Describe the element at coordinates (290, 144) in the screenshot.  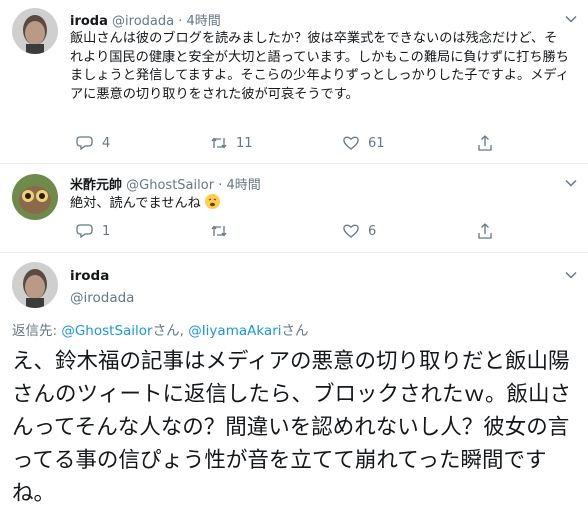
I see `tweet-actions: 4 11 61` at that location.